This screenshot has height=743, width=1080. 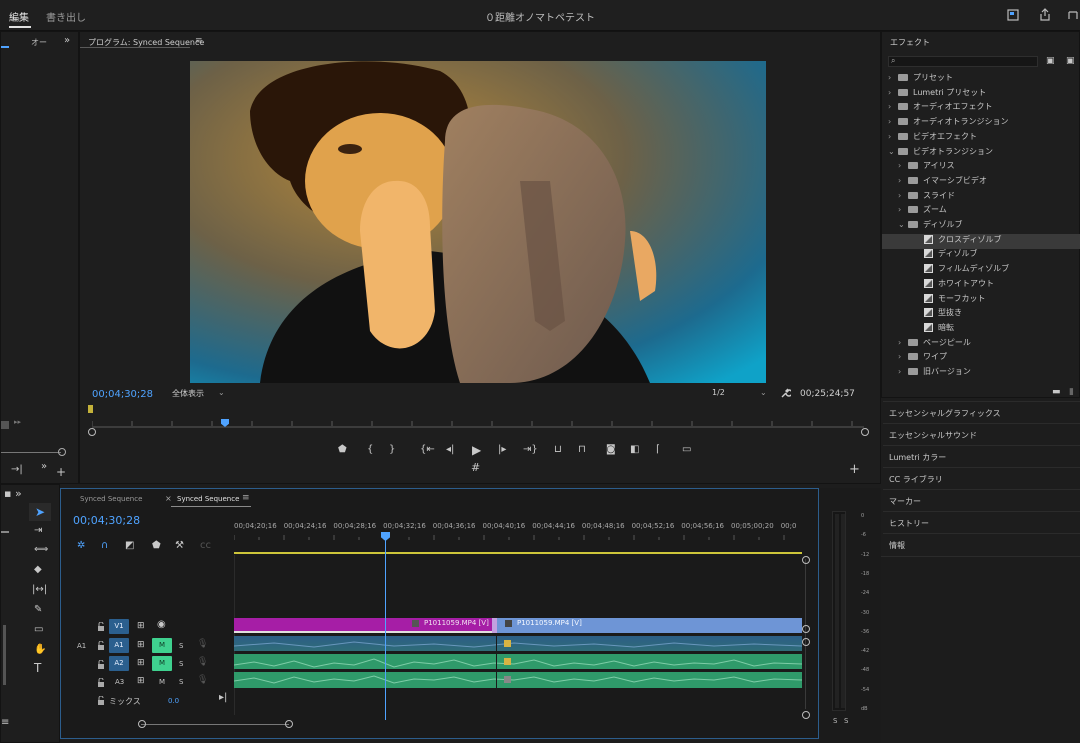 What do you see at coordinates (38, 610) in the screenshot?
I see `pen-icon: ✎` at bounding box center [38, 610].